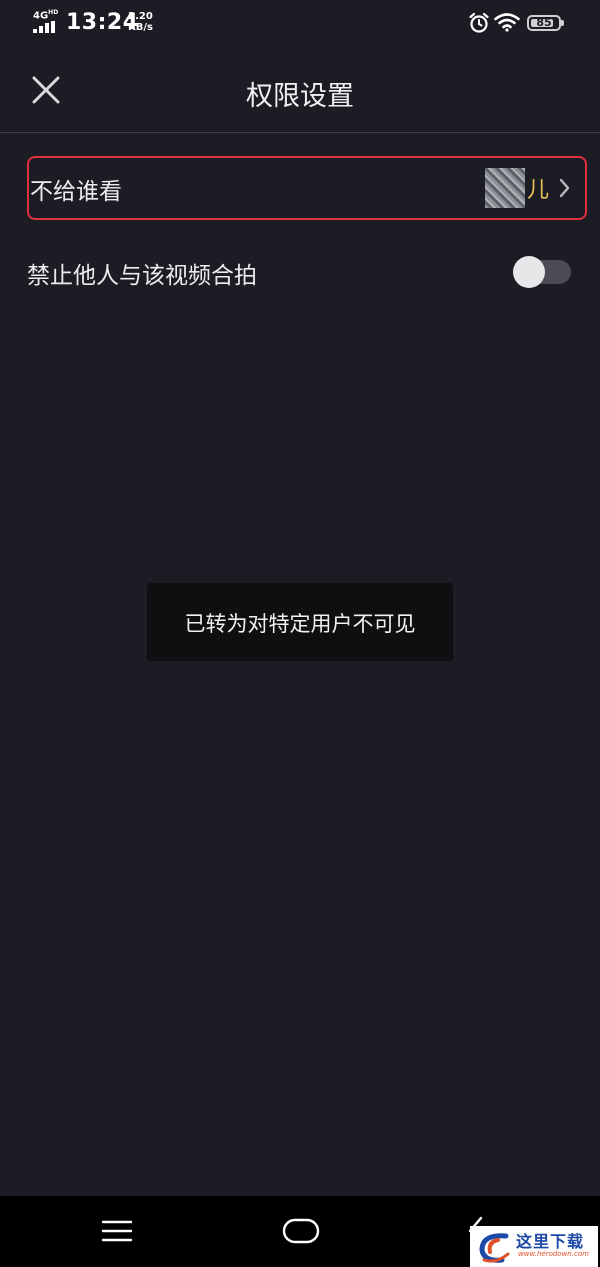  What do you see at coordinates (550, 1241) in the screenshot?
I see `watermark-title: 这里下载` at bounding box center [550, 1241].